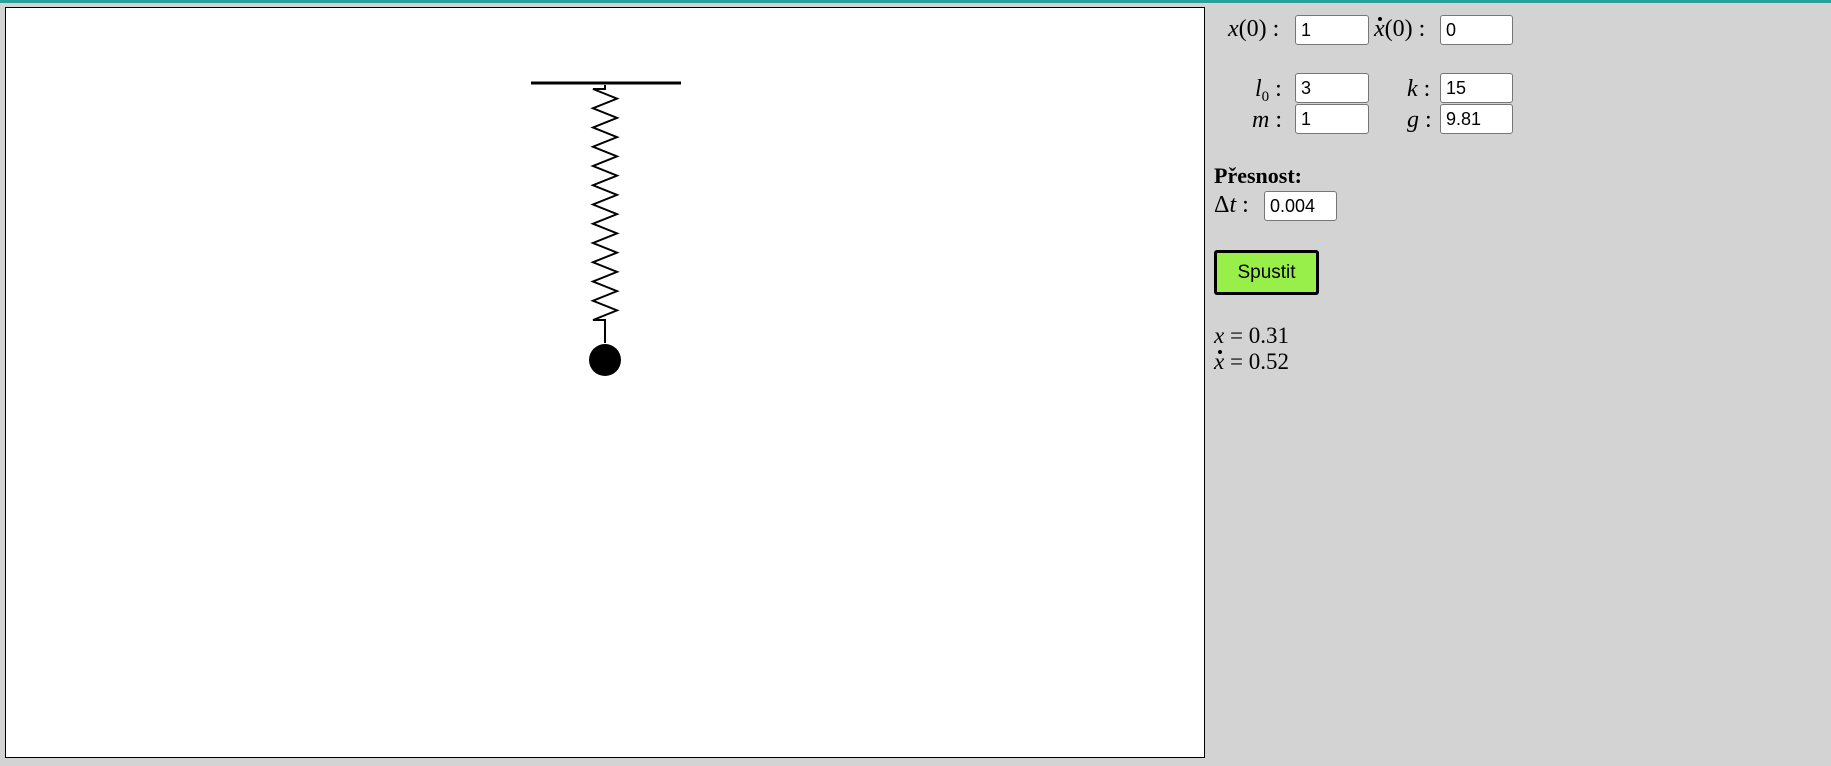 This screenshot has width=1831, height=766. What do you see at coordinates (1332, 119) in the screenshot?
I see `m-input` at bounding box center [1332, 119].